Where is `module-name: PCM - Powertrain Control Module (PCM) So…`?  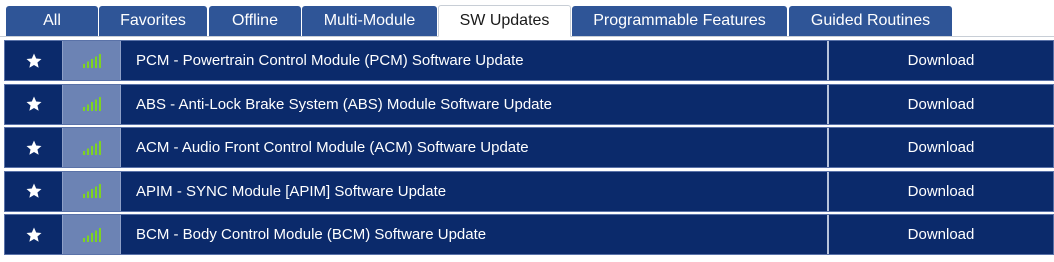 module-name: PCM - Powertrain Control Module (PCM) So… is located at coordinates (475, 60).